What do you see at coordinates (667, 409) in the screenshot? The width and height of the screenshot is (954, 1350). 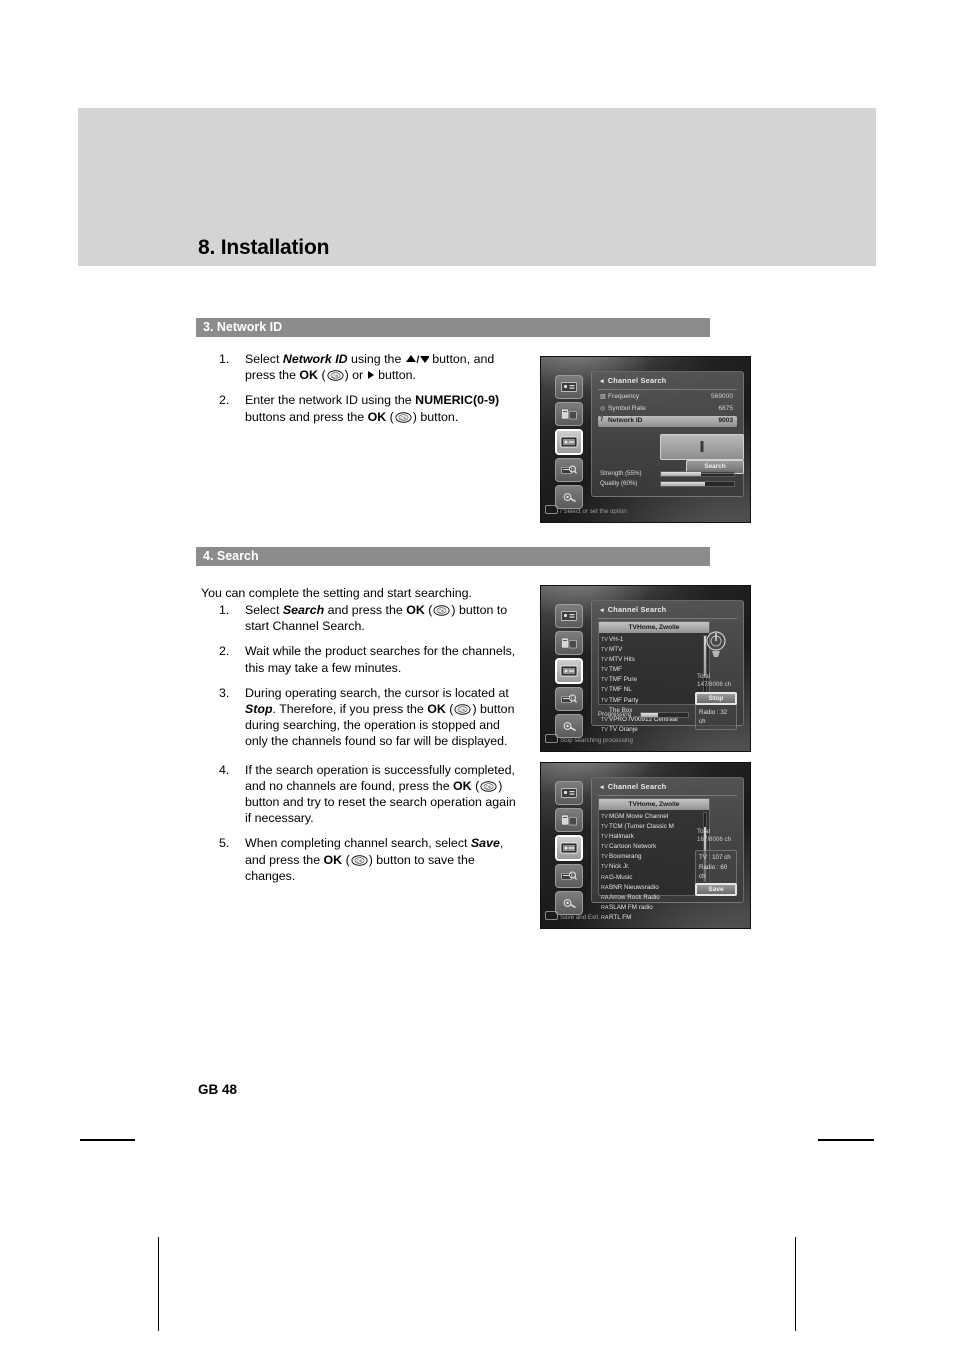 I see `menu-row-symbol-rate: ◎ Symbol Rate 6875` at bounding box center [667, 409].